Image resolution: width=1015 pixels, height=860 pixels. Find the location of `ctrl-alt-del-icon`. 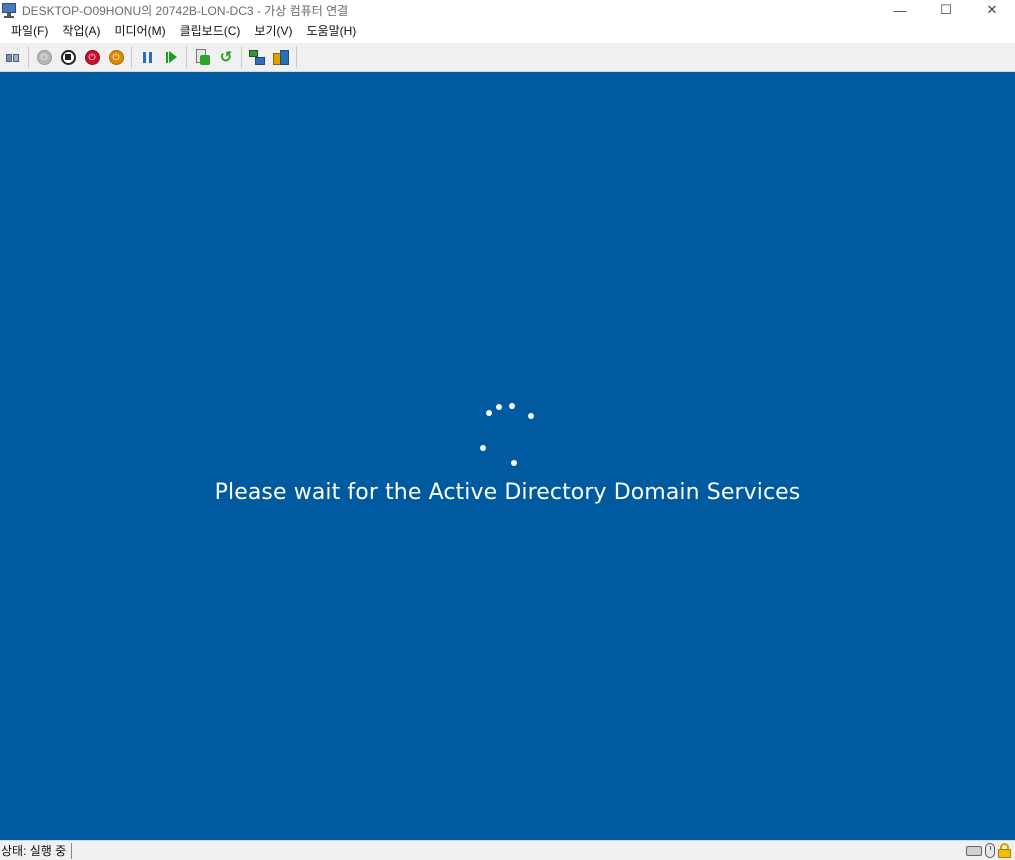

ctrl-alt-del-icon is located at coordinates (13, 57).